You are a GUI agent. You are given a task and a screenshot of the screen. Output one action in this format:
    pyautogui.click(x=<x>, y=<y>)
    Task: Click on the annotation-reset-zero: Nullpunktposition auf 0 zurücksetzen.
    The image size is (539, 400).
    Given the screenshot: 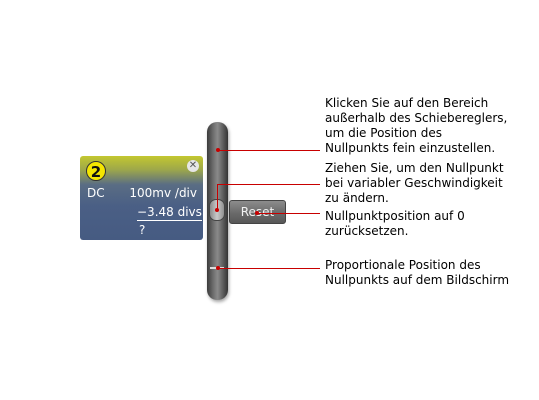 What is the action you would take?
    pyautogui.click(x=395, y=223)
    